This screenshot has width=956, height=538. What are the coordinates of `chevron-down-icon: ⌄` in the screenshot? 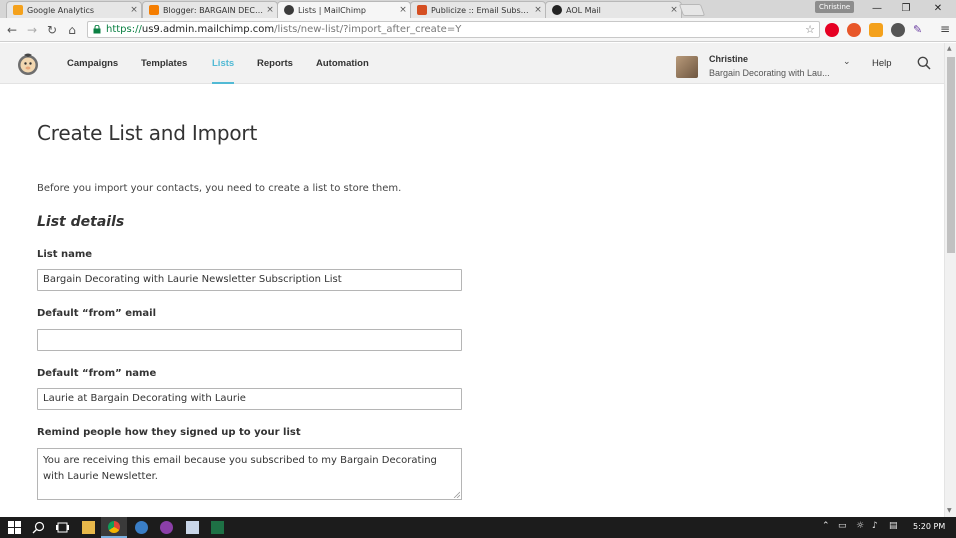 It's located at (847, 62).